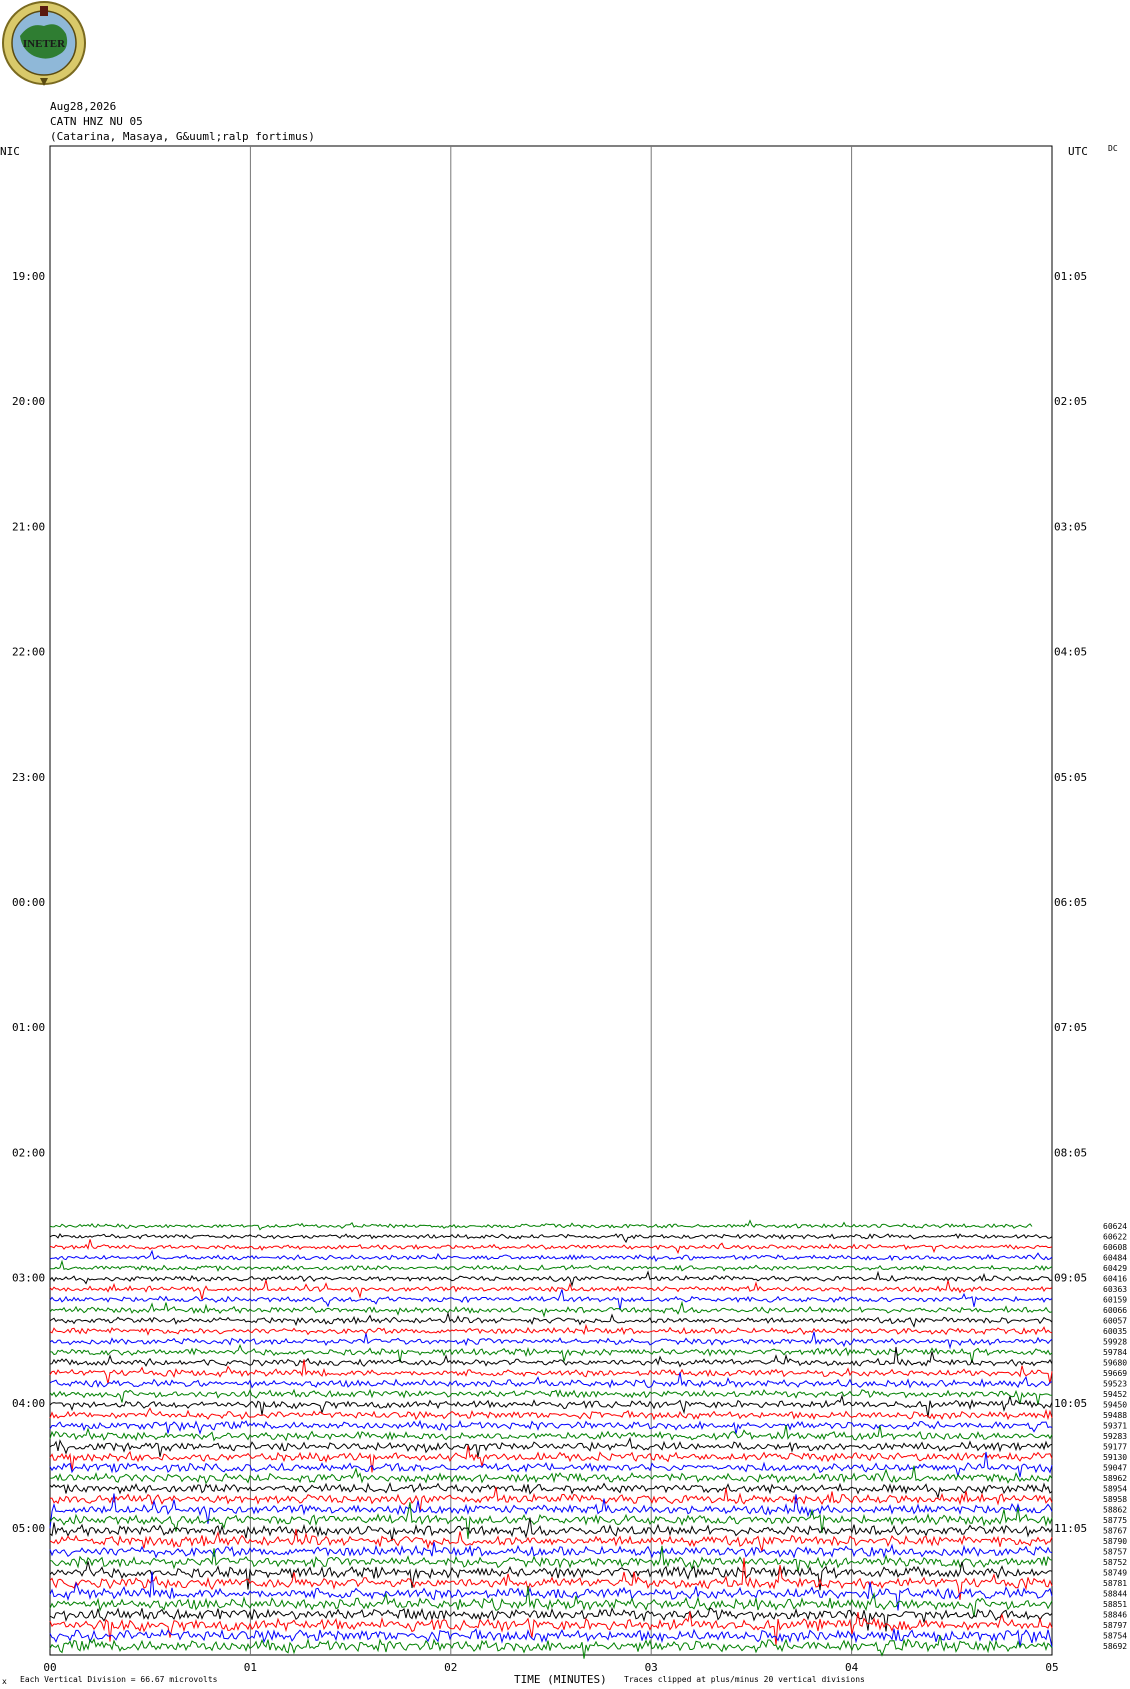  I want to click on trace-value-label: 60416, so click(1115, 1279).